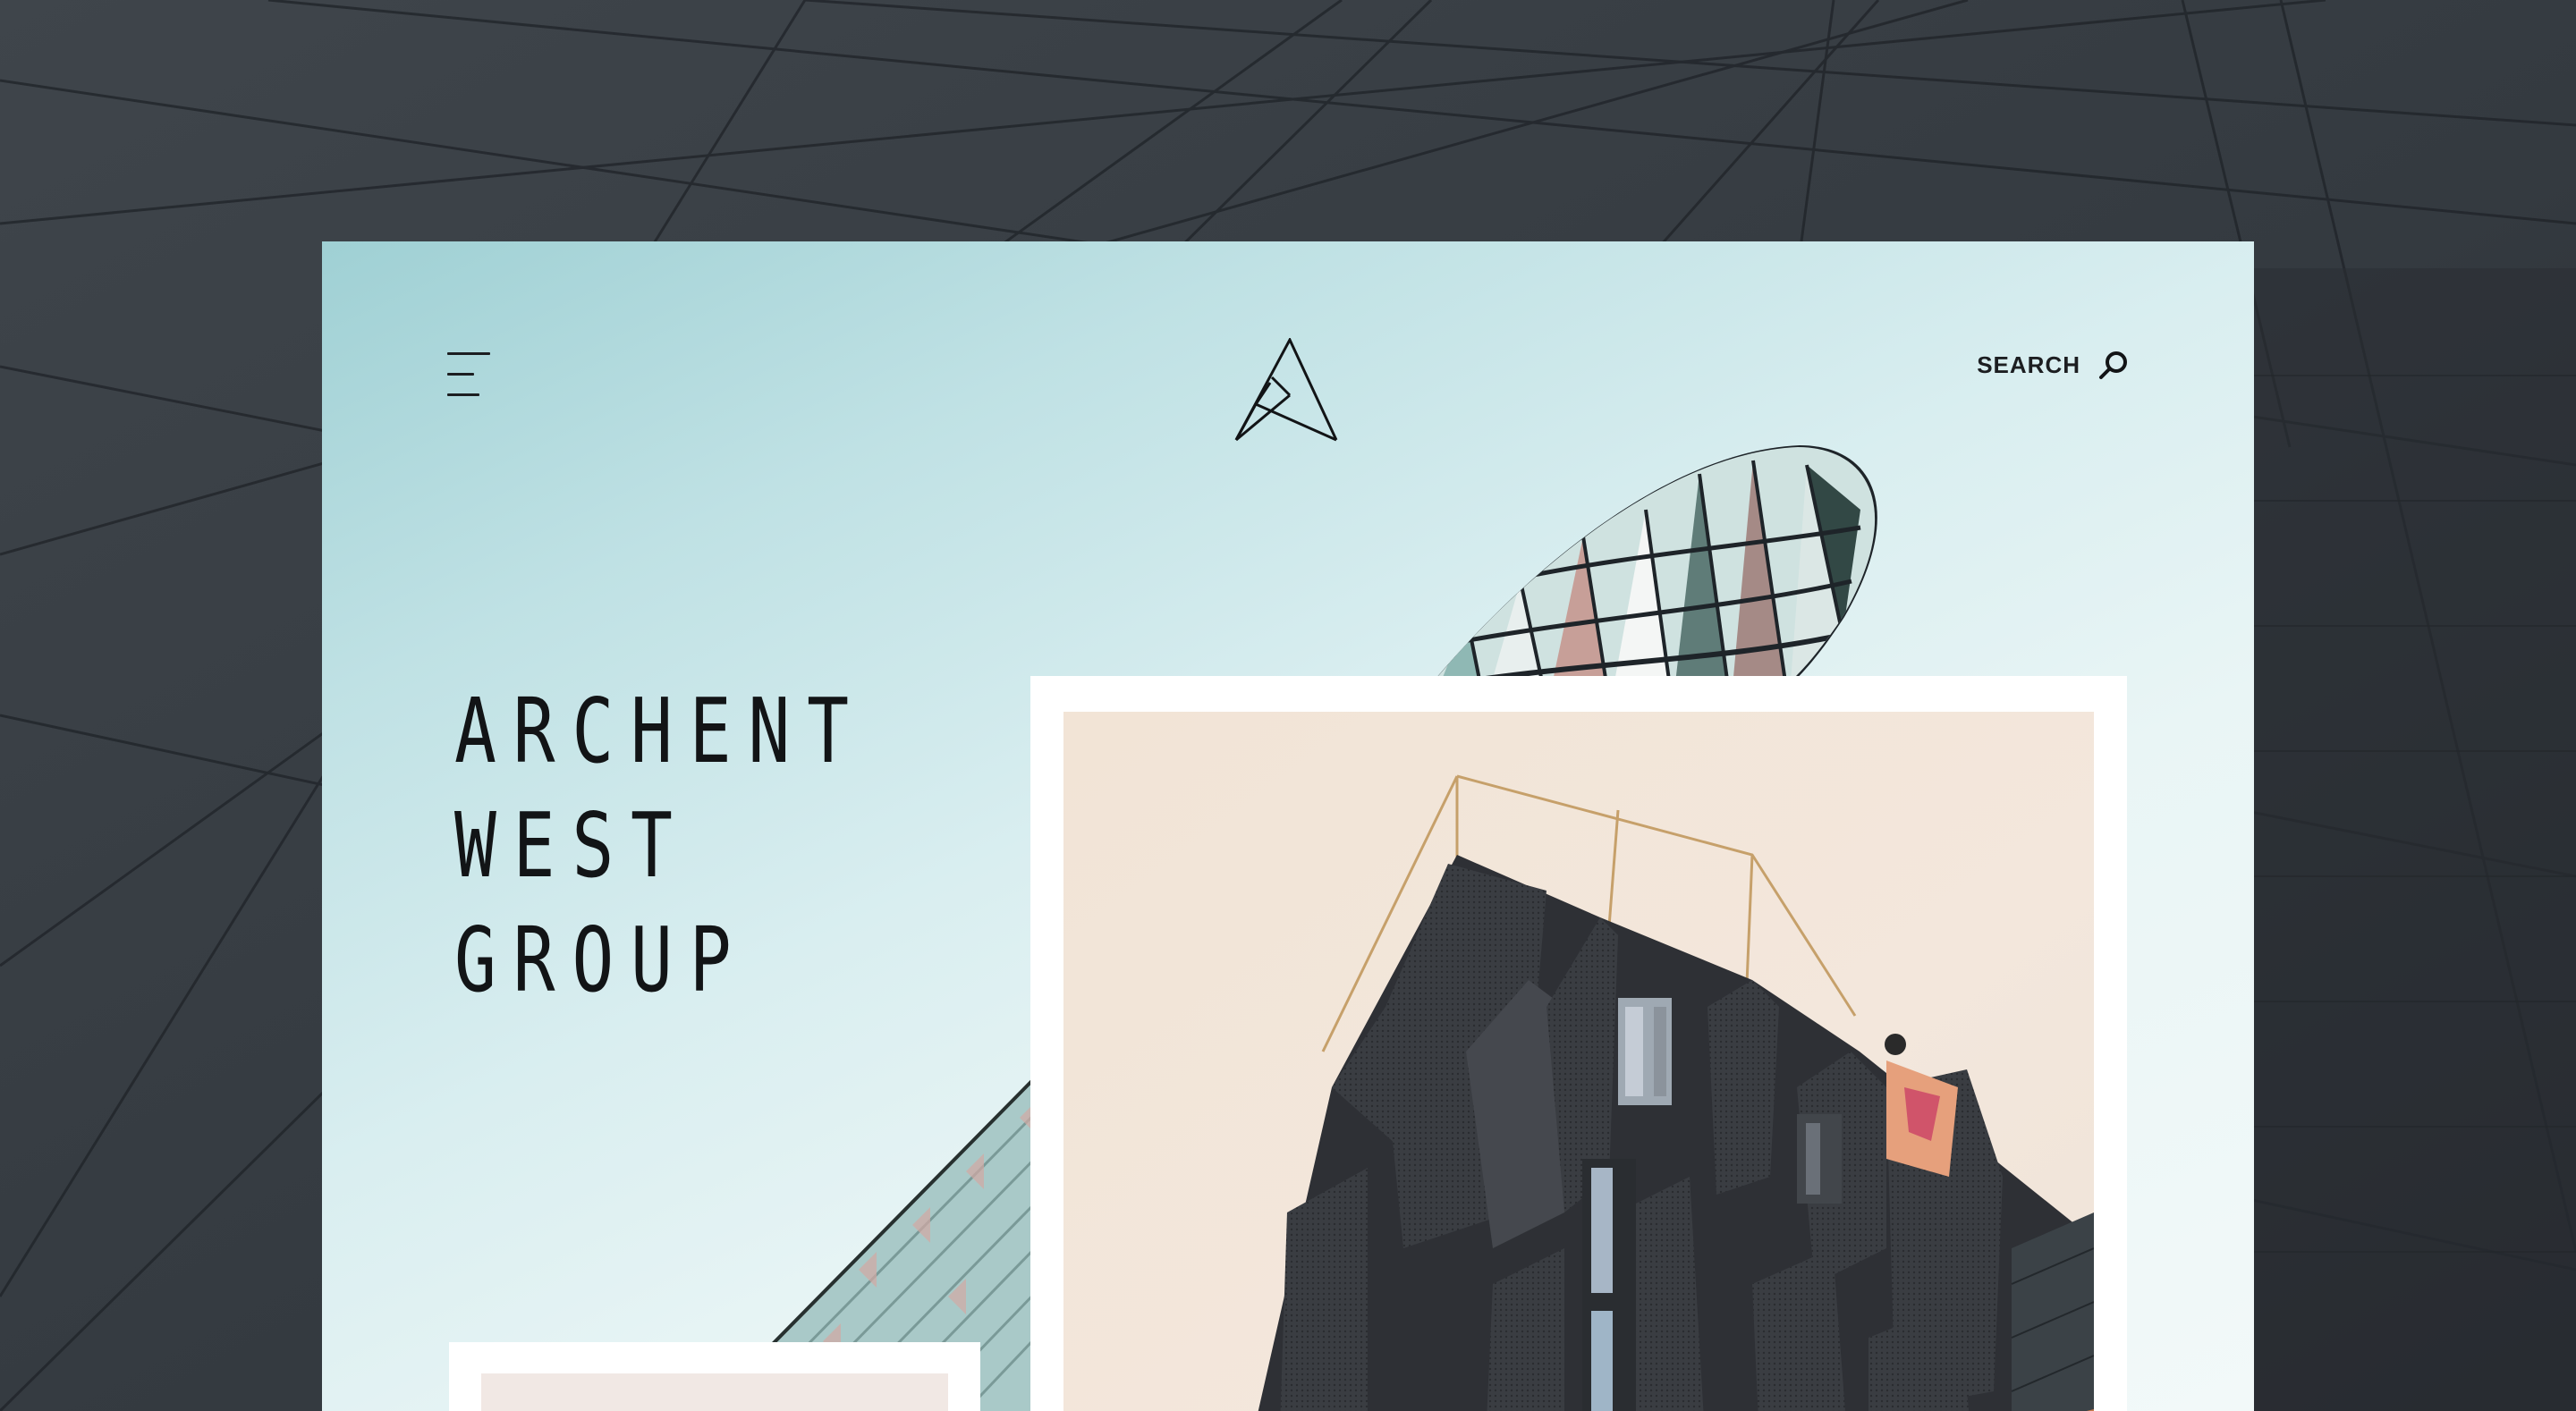  I want to click on menu-button, so click(470, 374).